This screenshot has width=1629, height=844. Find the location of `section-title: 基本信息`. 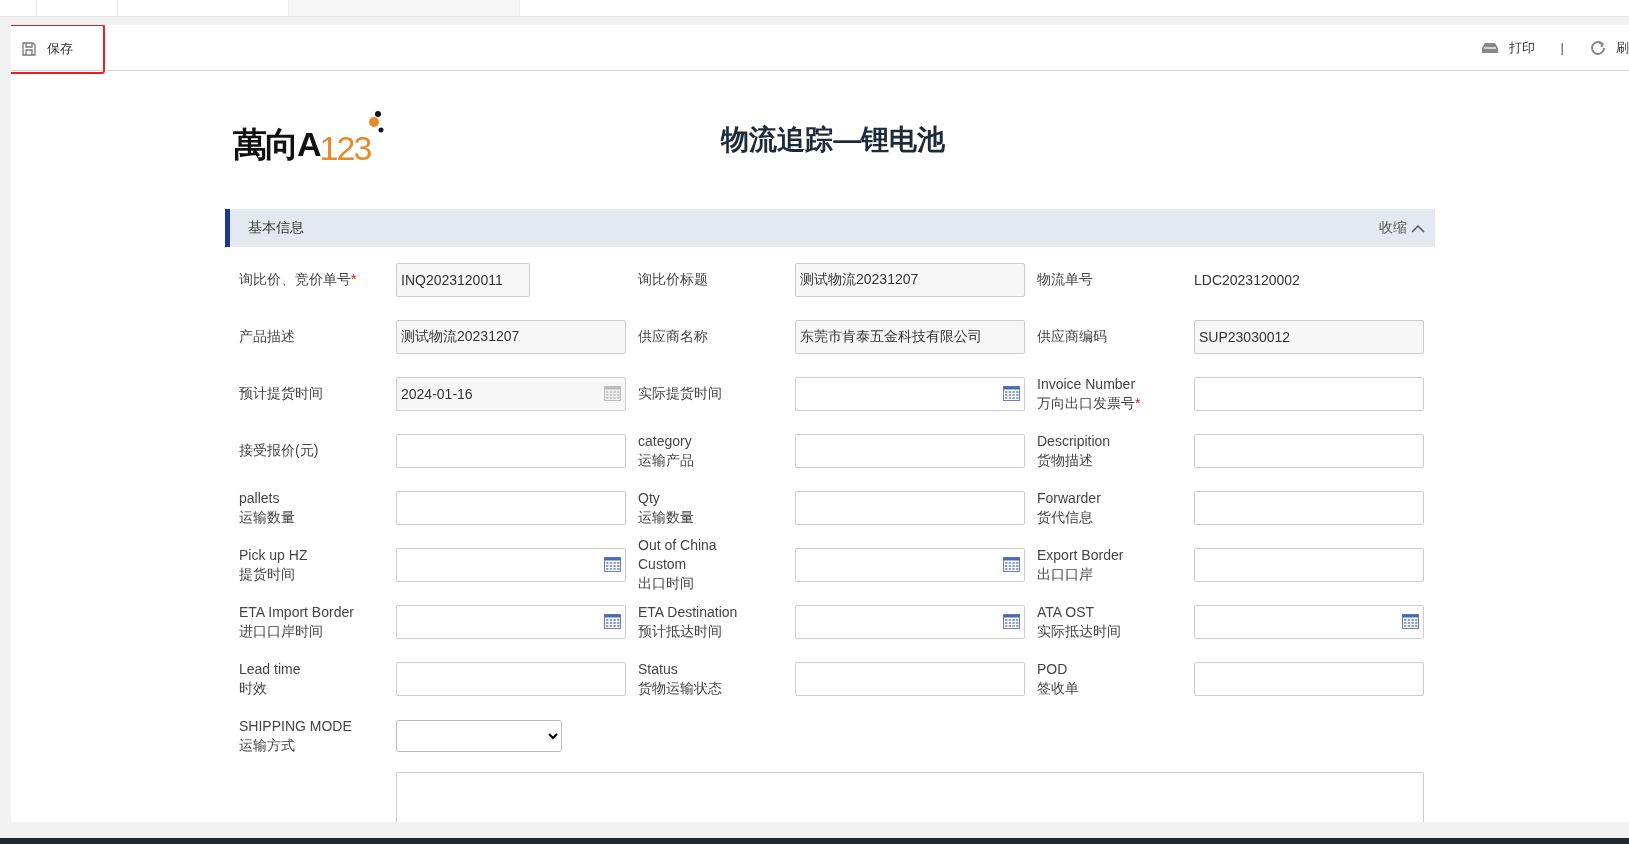

section-title: 基本信息 is located at coordinates (276, 228).